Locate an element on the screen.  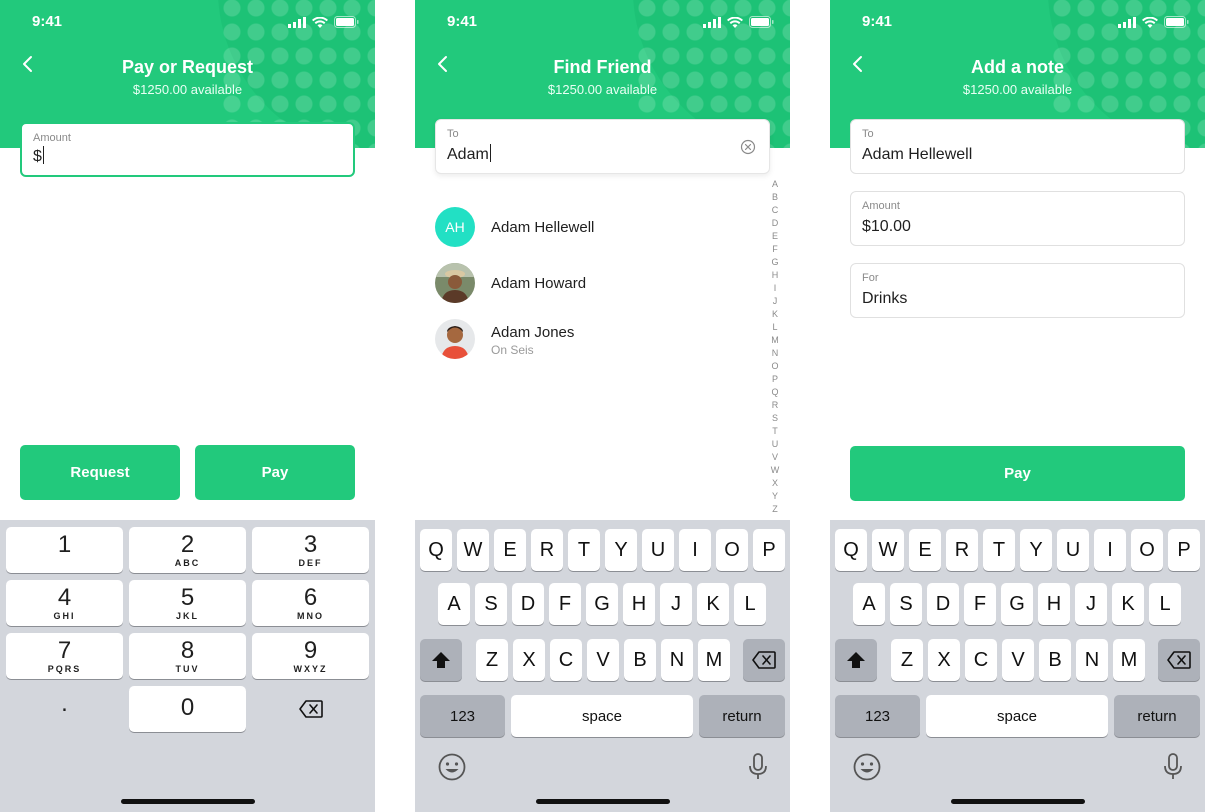
key-p: P is located at coordinates (1184, 550).